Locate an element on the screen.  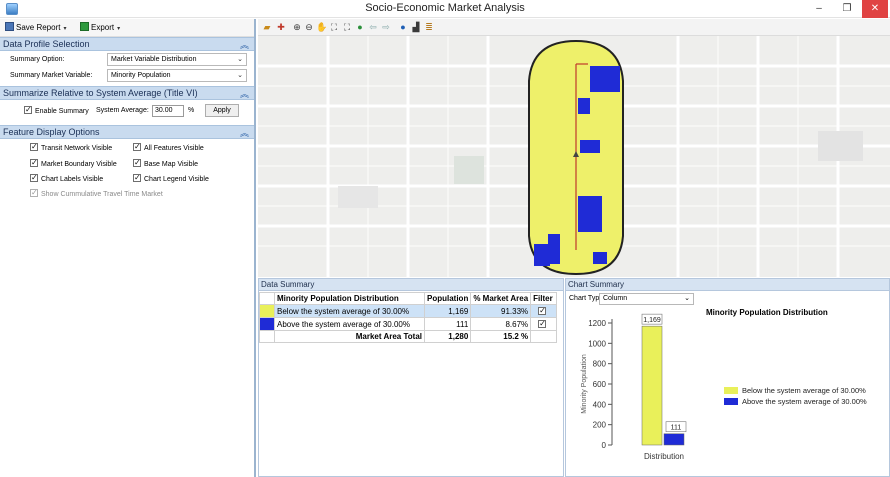
layers-icon: ≣ is located at coordinates (429, 27).